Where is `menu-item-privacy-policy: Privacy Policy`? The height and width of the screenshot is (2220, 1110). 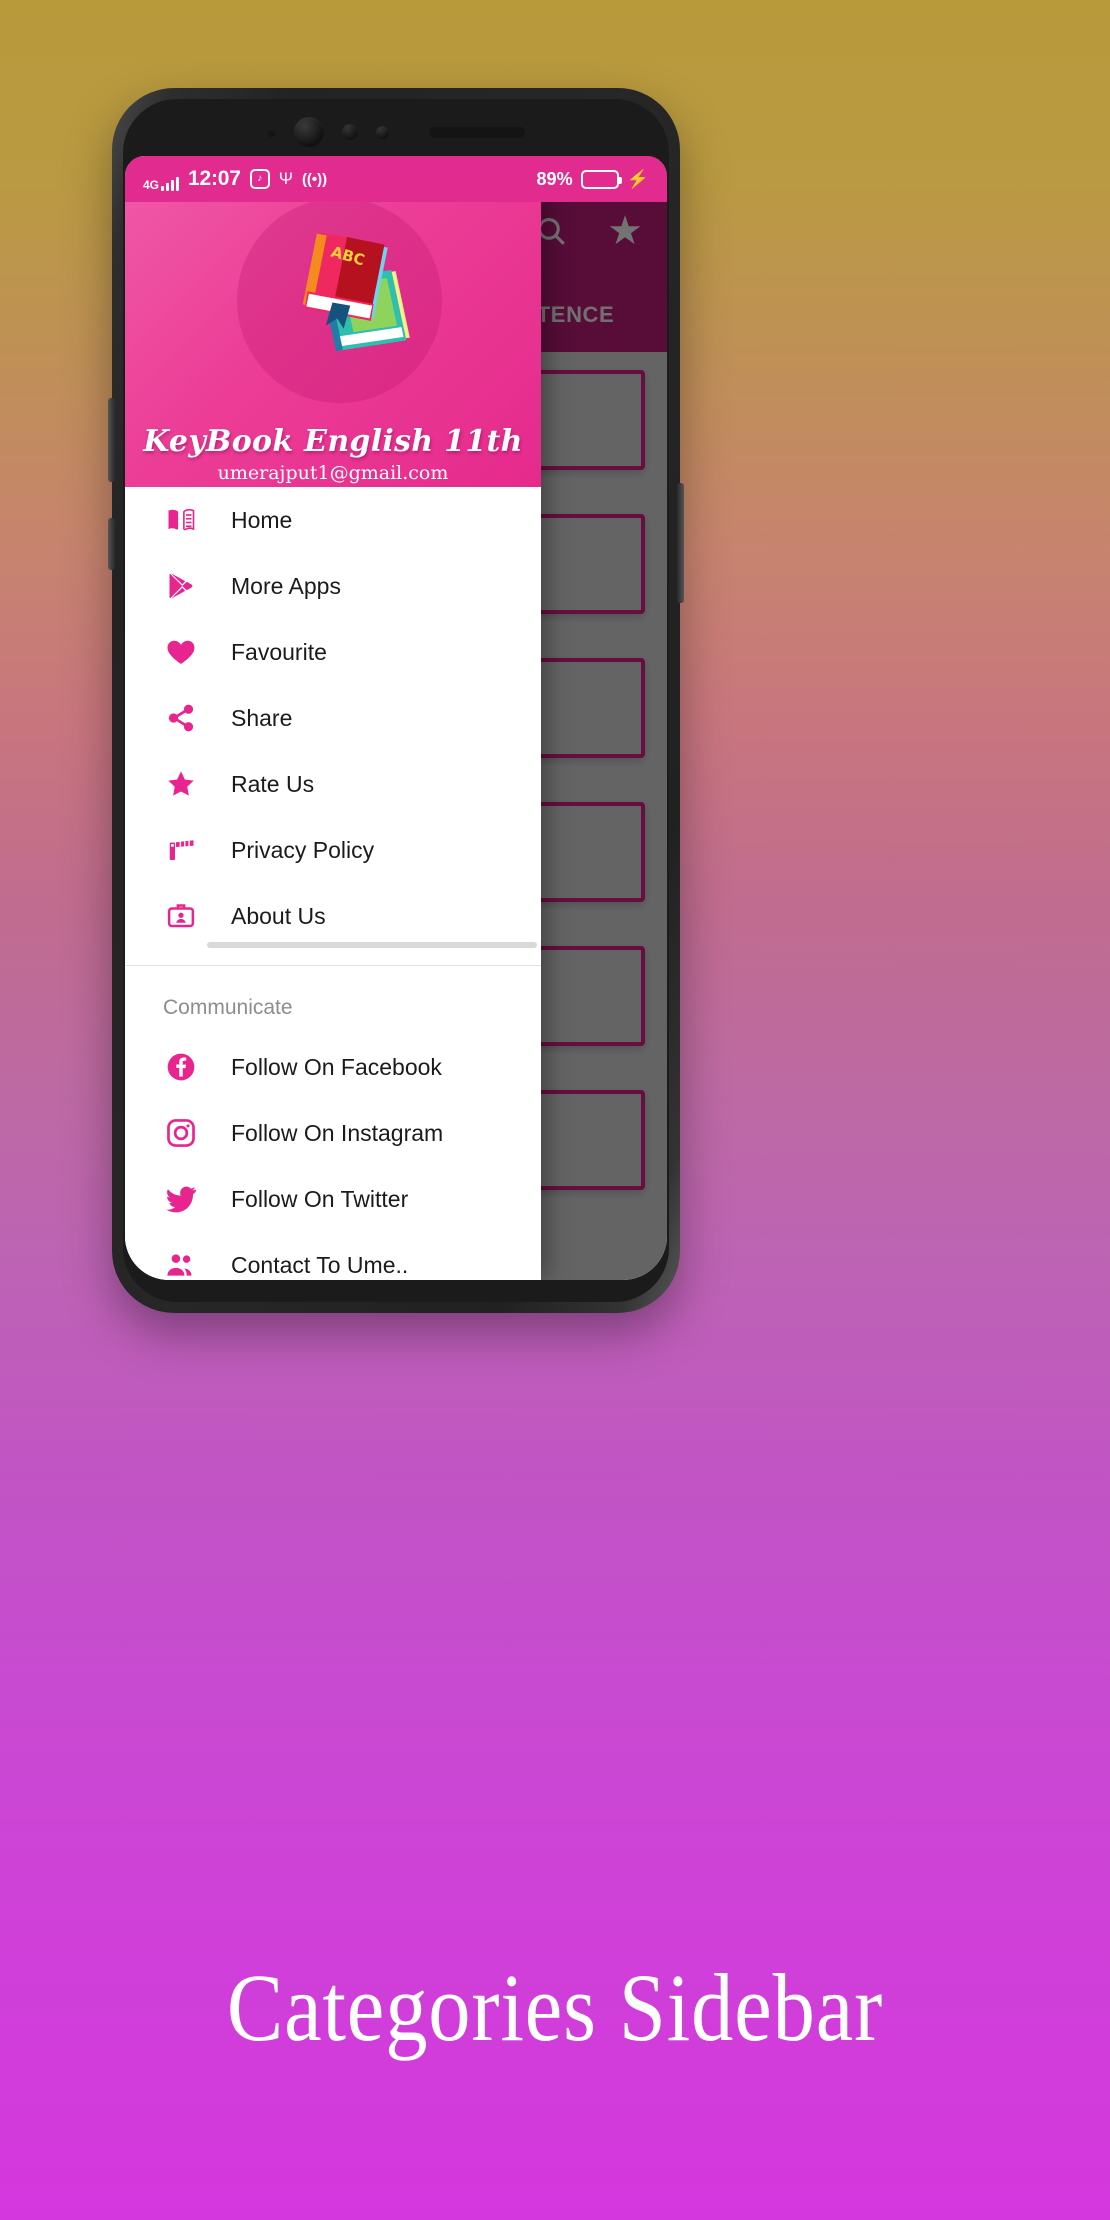
menu-item-privacy-policy: Privacy Policy is located at coordinates (333, 850).